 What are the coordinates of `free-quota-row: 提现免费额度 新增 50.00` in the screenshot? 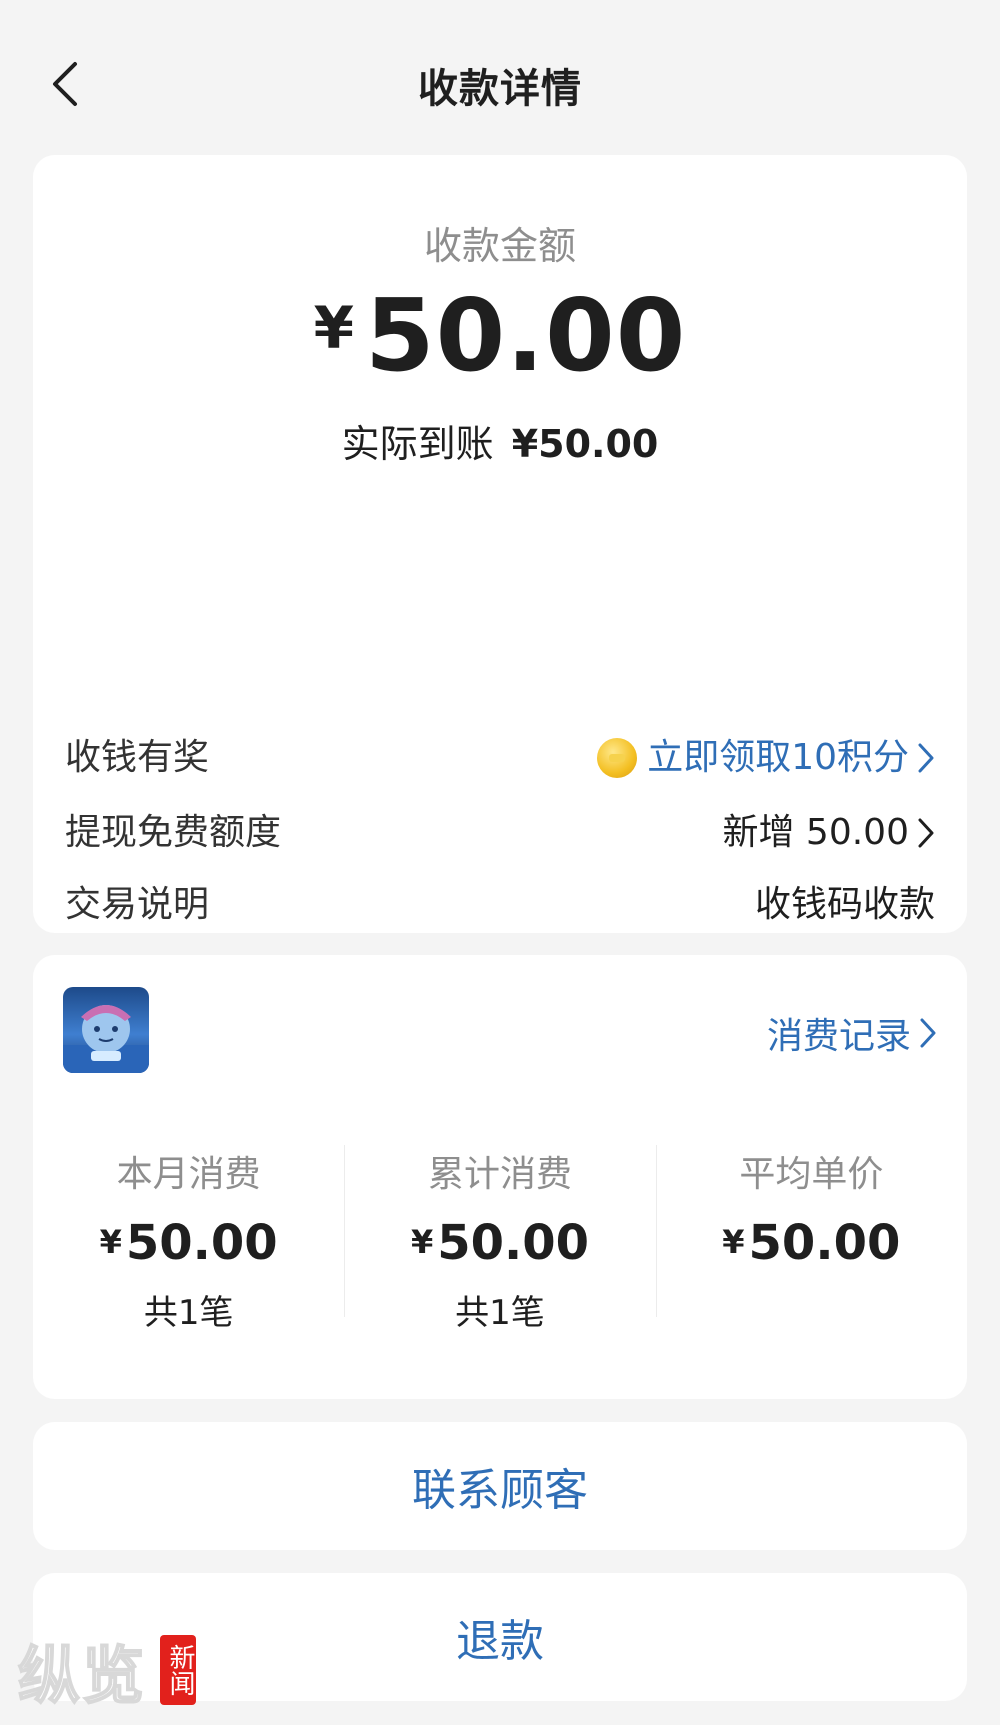 It's located at (500, 833).